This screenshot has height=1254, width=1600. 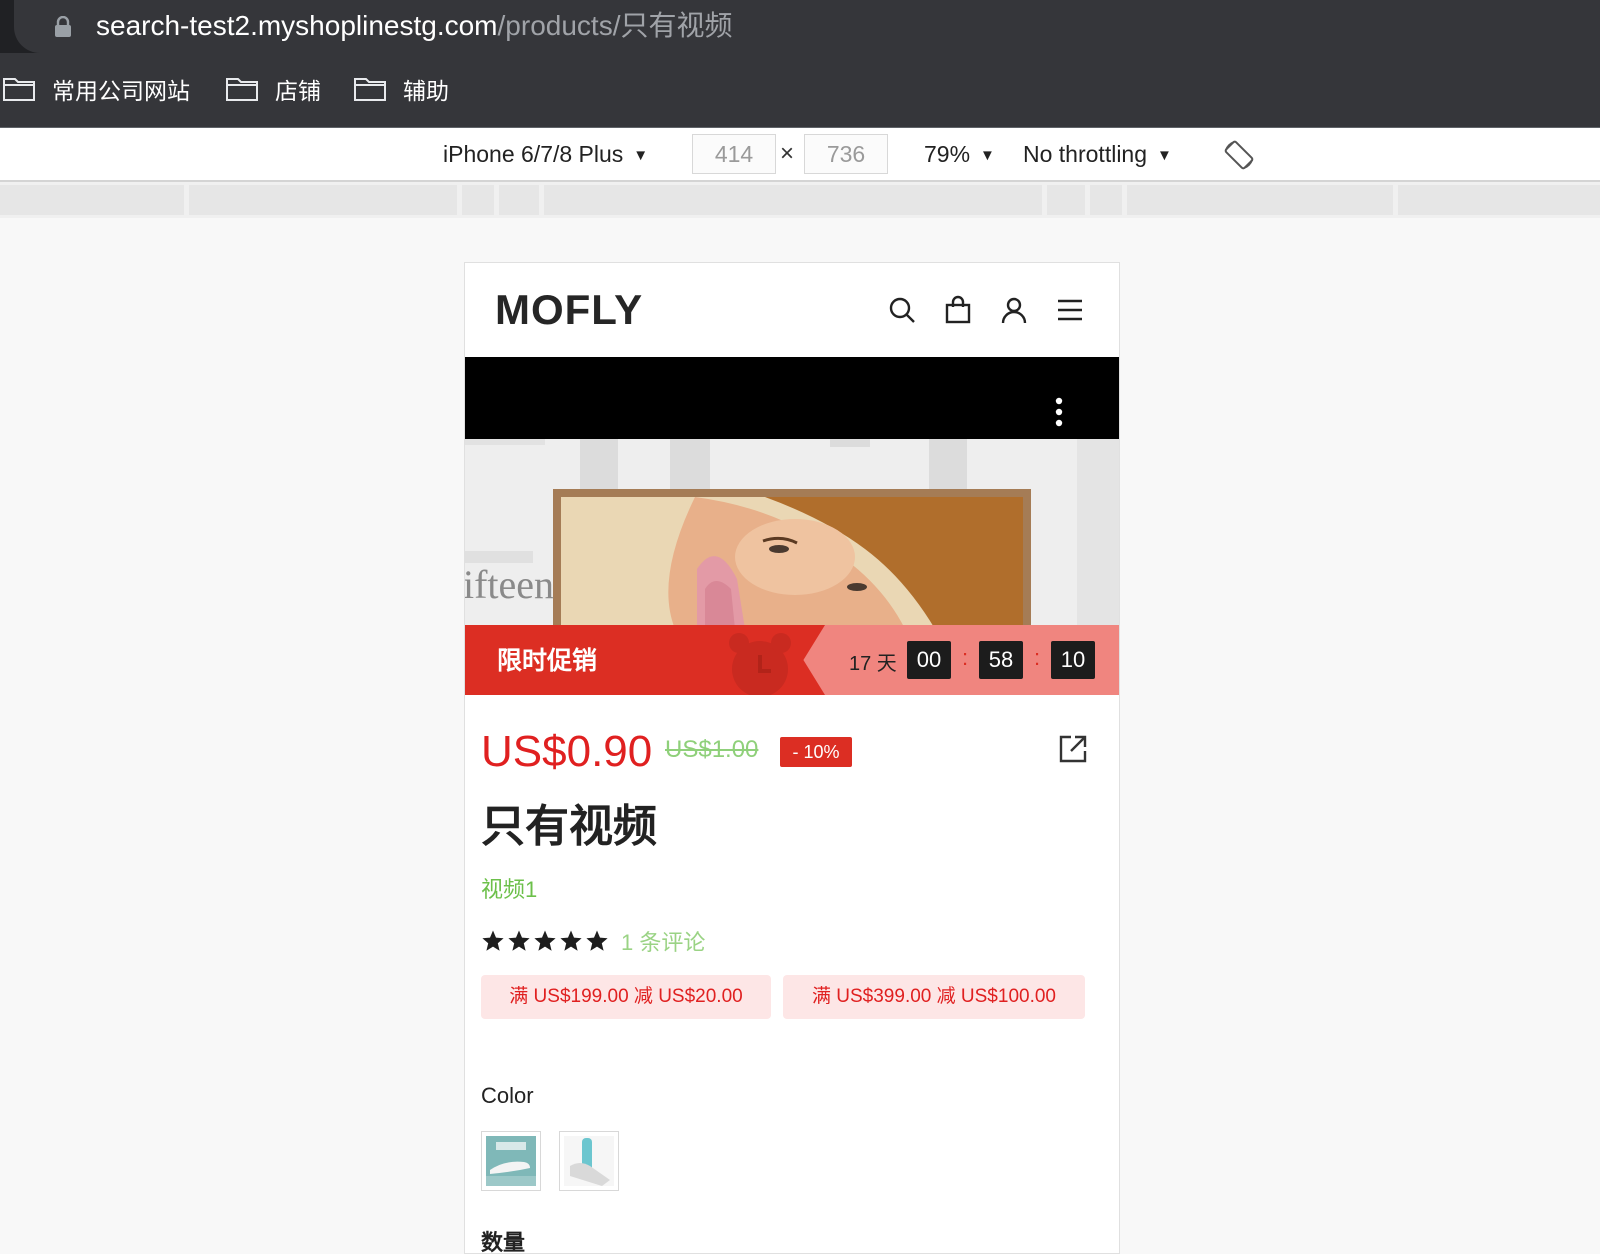 I want to click on url-path: /products/只有视频, so click(x=615, y=25).